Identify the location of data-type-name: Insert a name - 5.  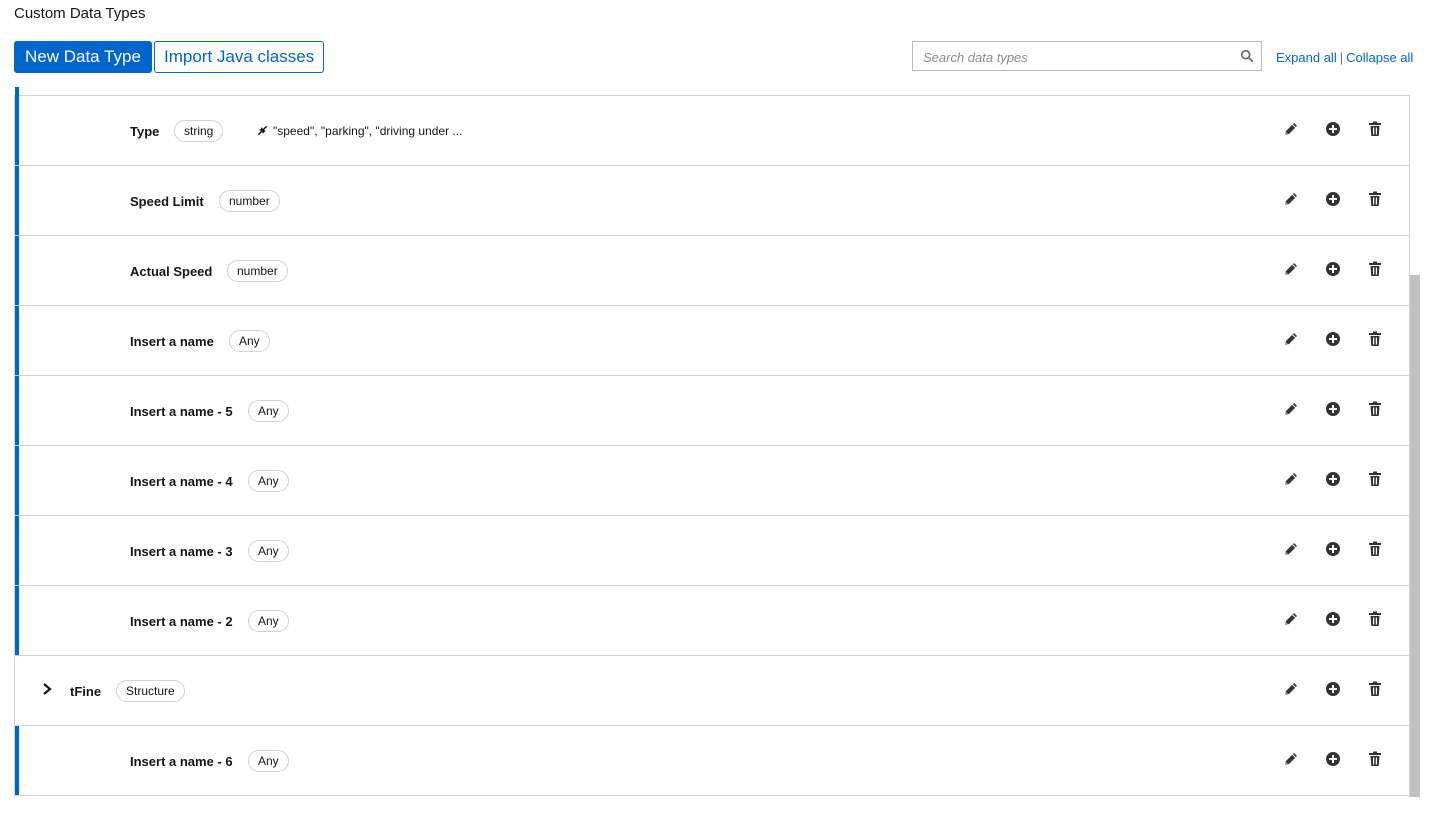
(181, 411).